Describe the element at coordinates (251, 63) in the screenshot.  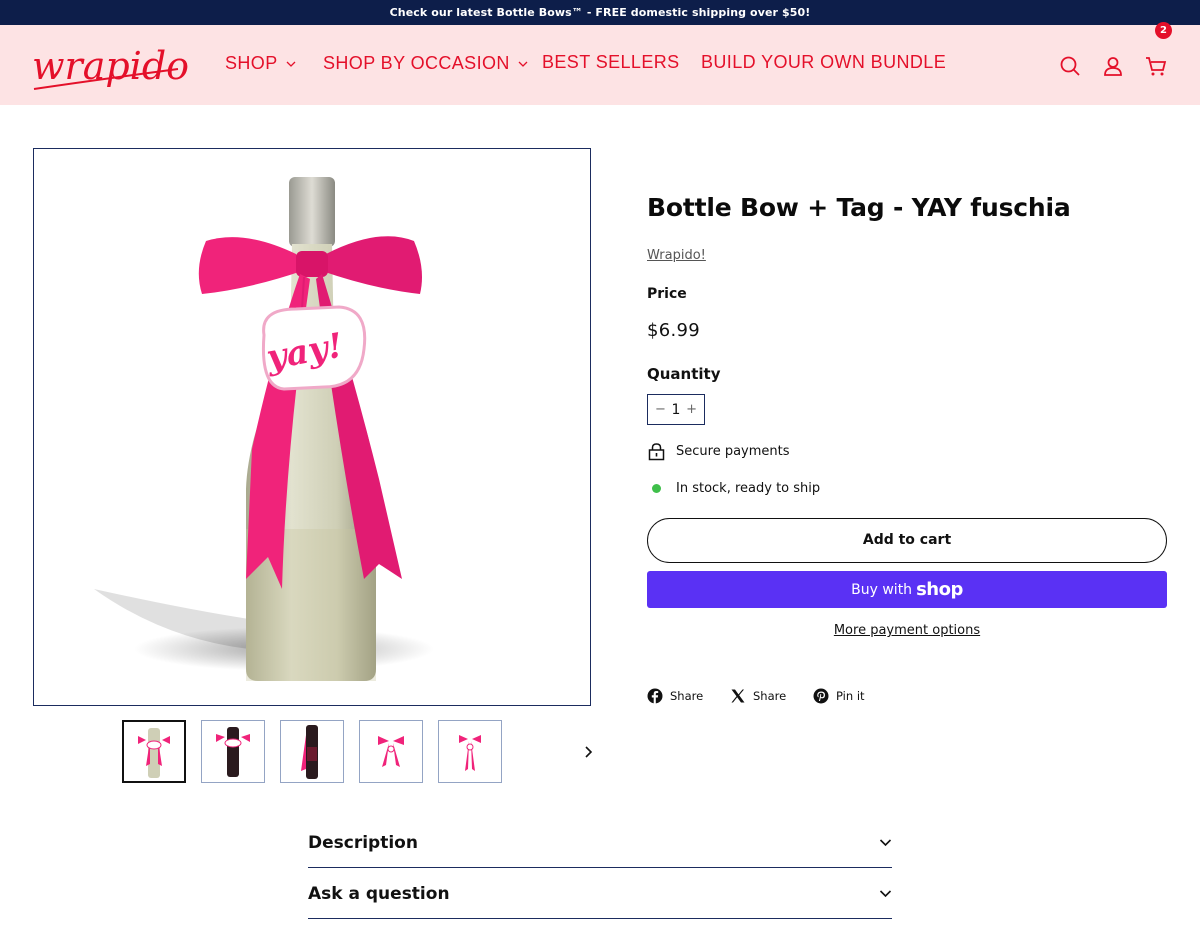
I see `nav-shop-label: SHOP` at that location.